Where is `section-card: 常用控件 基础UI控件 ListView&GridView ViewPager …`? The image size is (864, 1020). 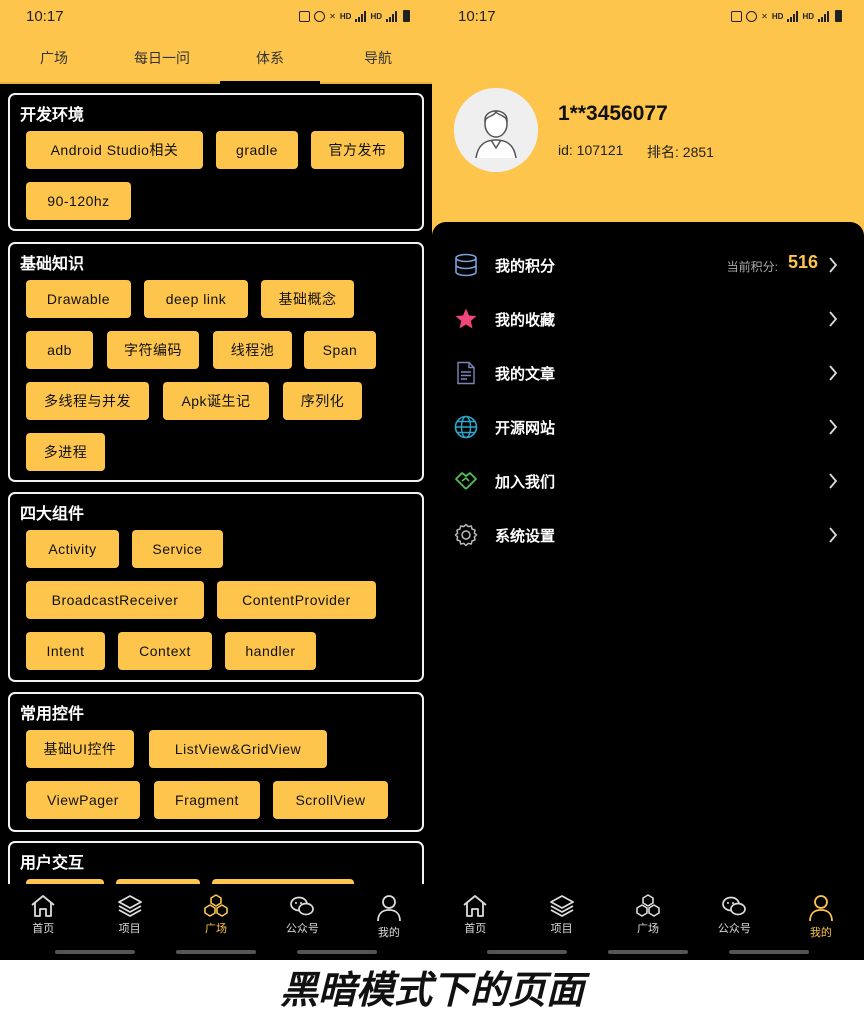
section-card: 常用控件 基础UI控件 ListView&GridView ViewPager … is located at coordinates (216, 762).